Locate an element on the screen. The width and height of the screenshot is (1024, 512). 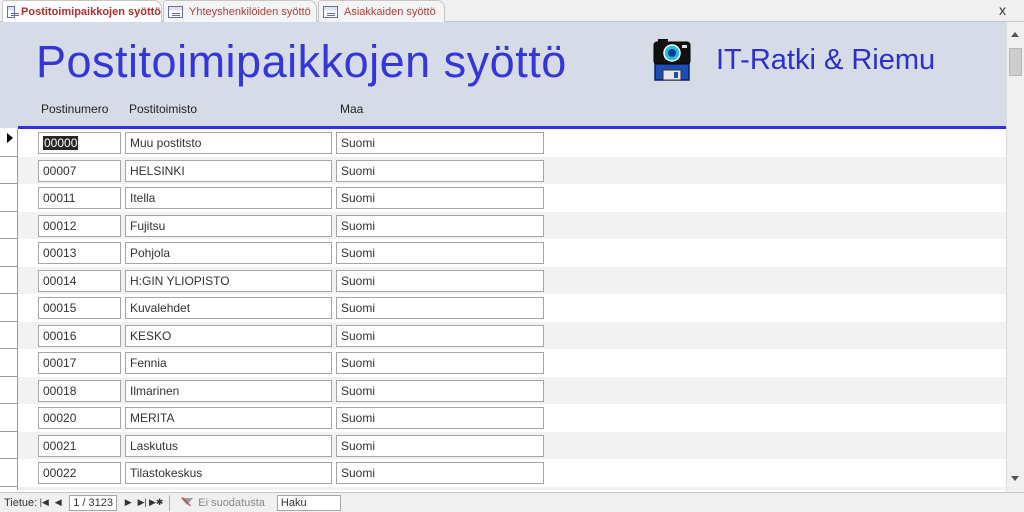
cell-value: Ilmarinen is located at coordinates (155, 390).